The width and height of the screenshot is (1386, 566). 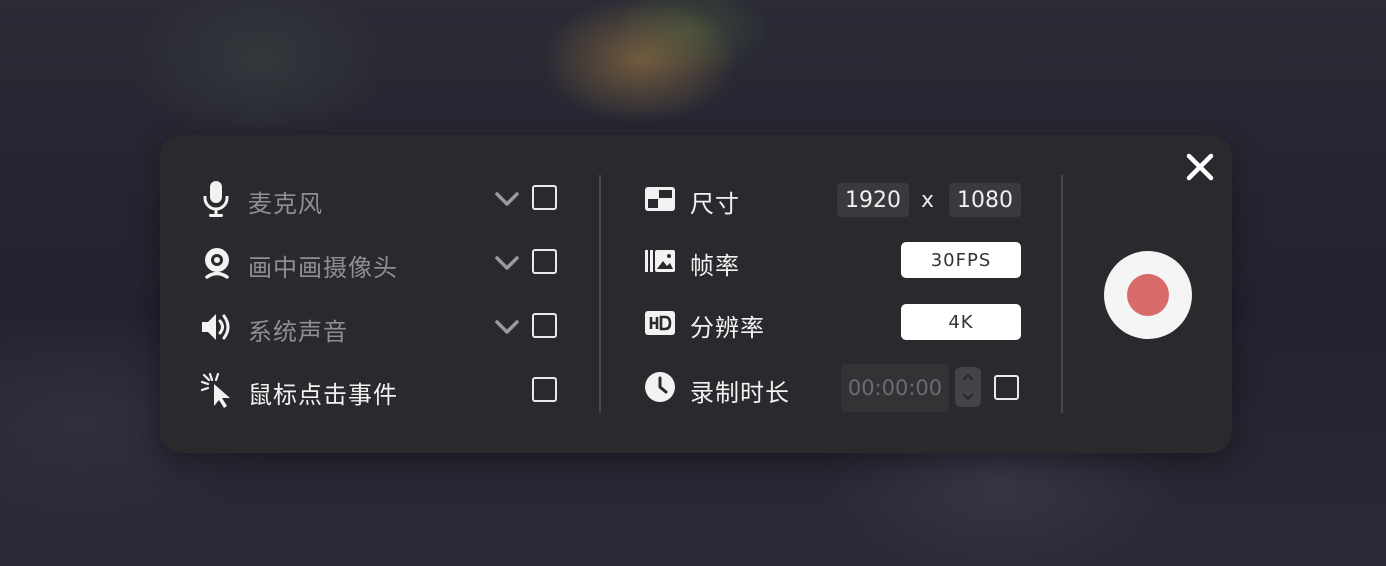 I want to click on frame-rate-label: 帧率, so click(x=715, y=266).